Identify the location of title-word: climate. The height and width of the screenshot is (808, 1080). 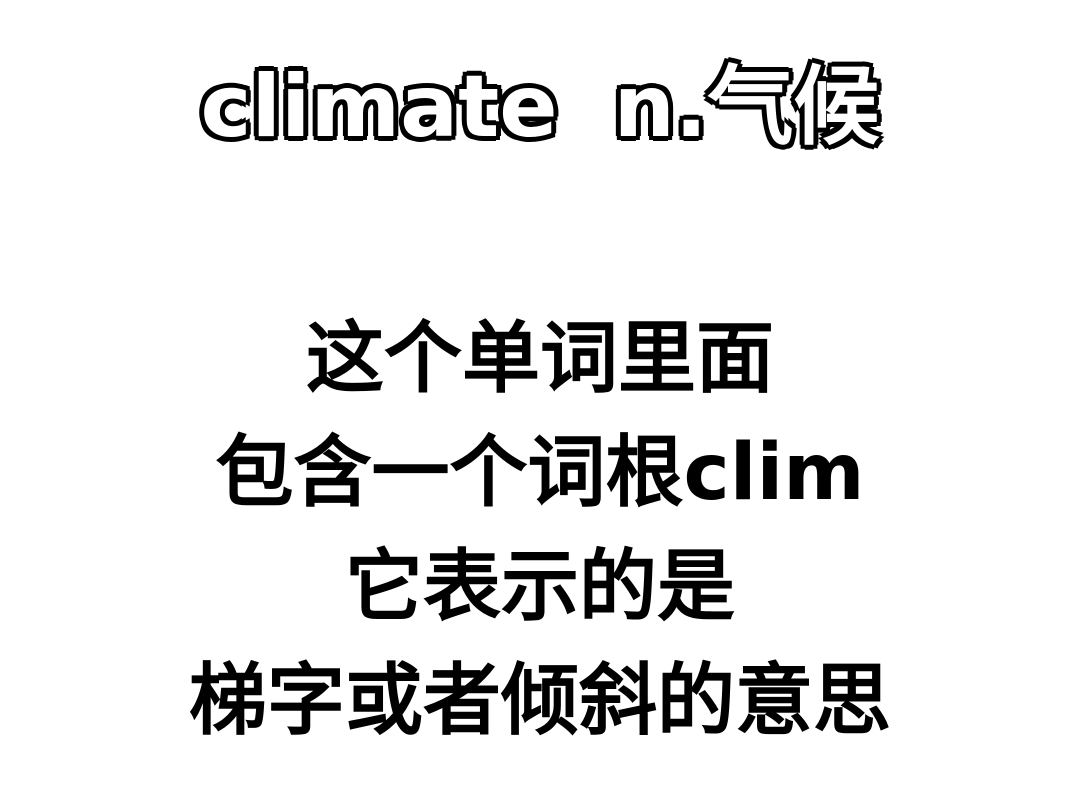
(379, 107).